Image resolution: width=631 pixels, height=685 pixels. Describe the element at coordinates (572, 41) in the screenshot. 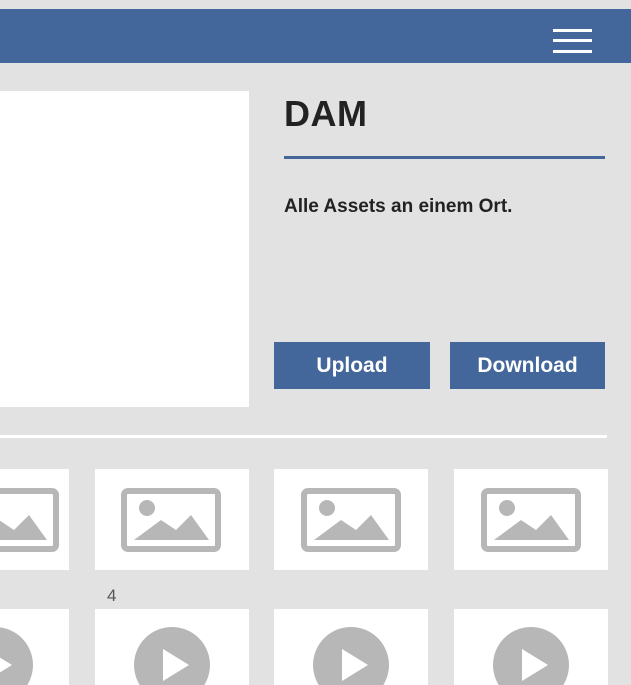

I see `hamburger-menu-icon` at that location.